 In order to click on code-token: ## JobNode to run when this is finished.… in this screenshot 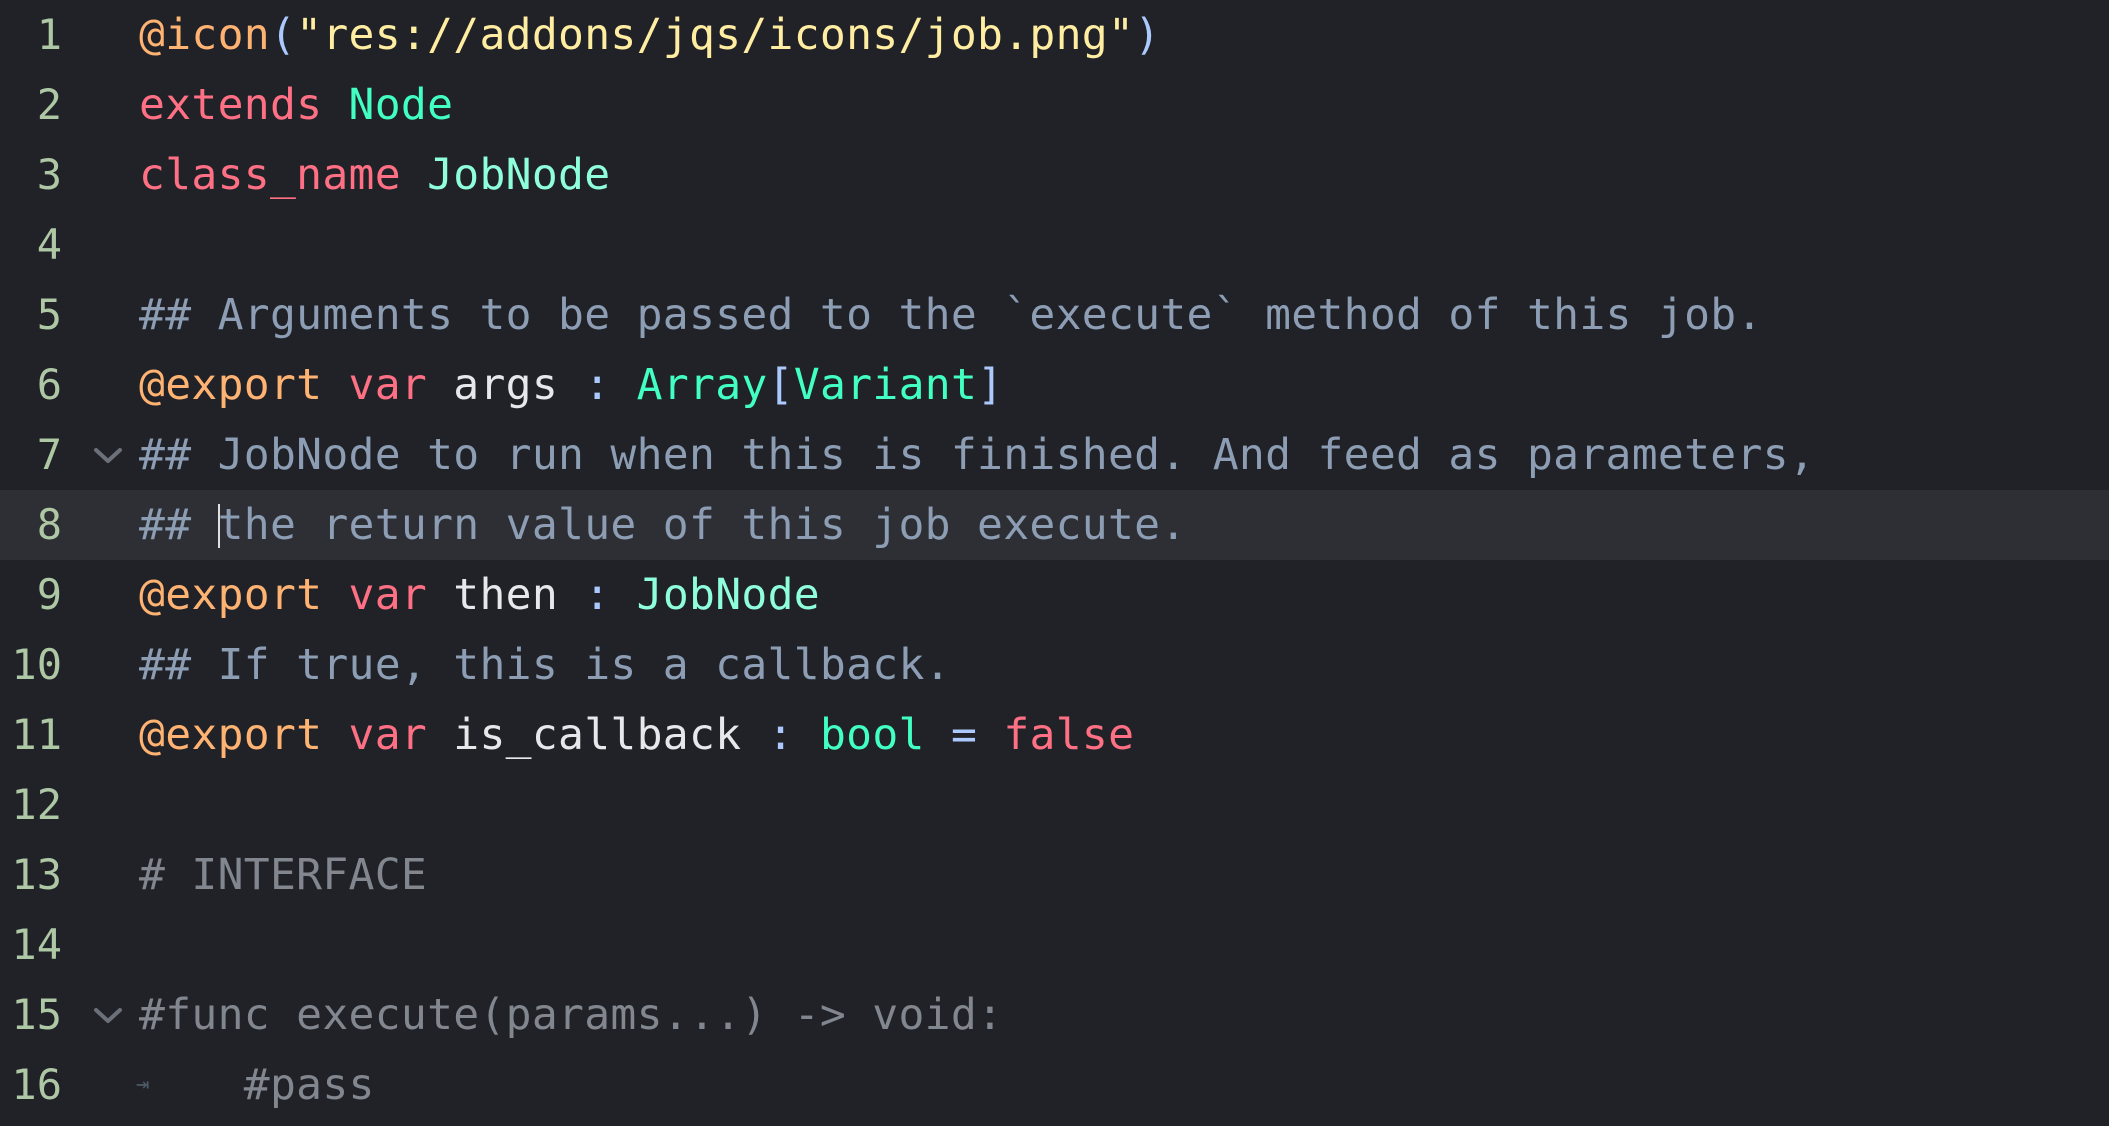, I will do `click(977, 455)`.